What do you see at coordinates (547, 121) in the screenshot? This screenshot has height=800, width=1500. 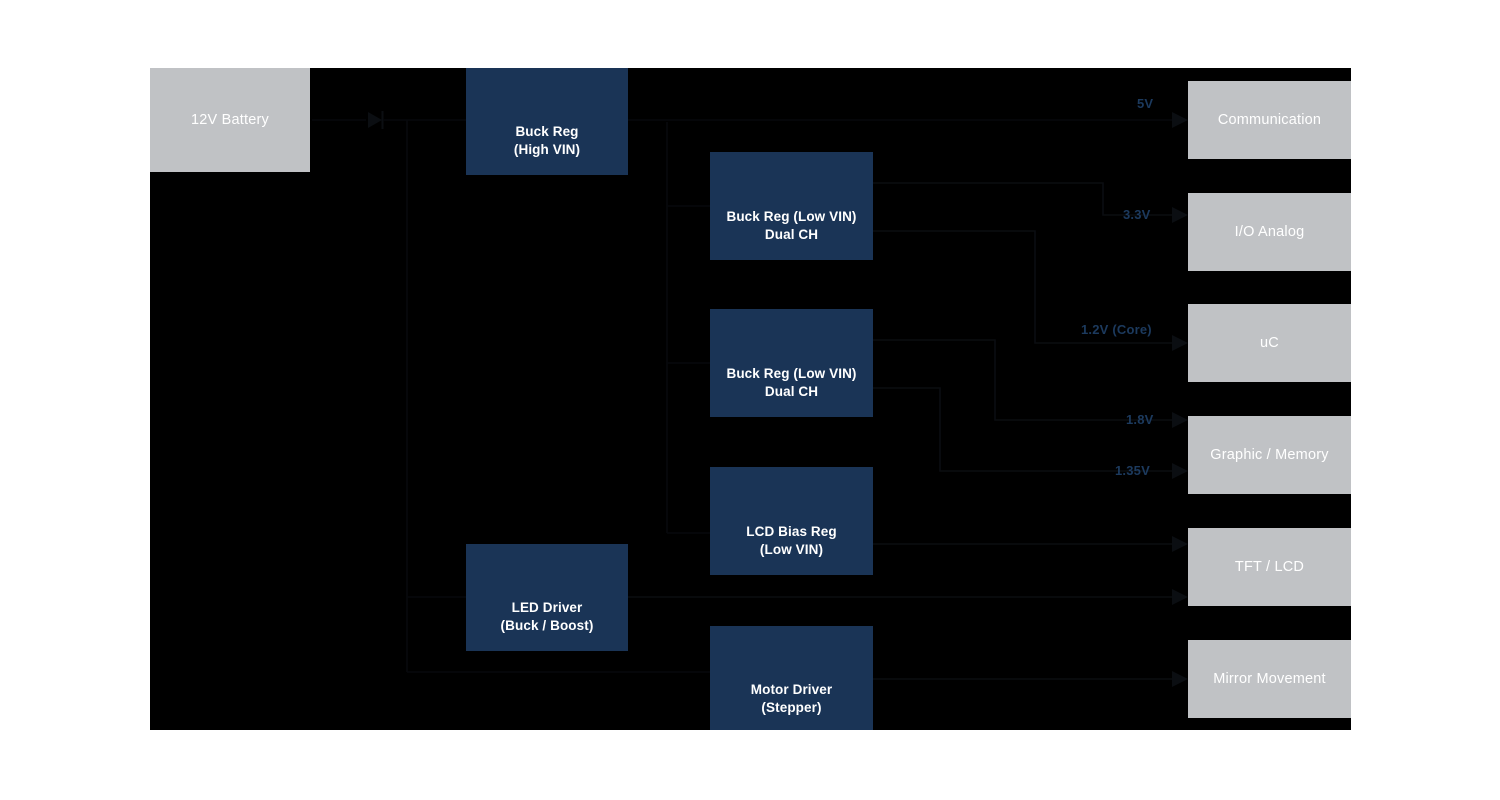 I see `regulator-block-buck-high-vin: Buck Reg (High VIN)` at bounding box center [547, 121].